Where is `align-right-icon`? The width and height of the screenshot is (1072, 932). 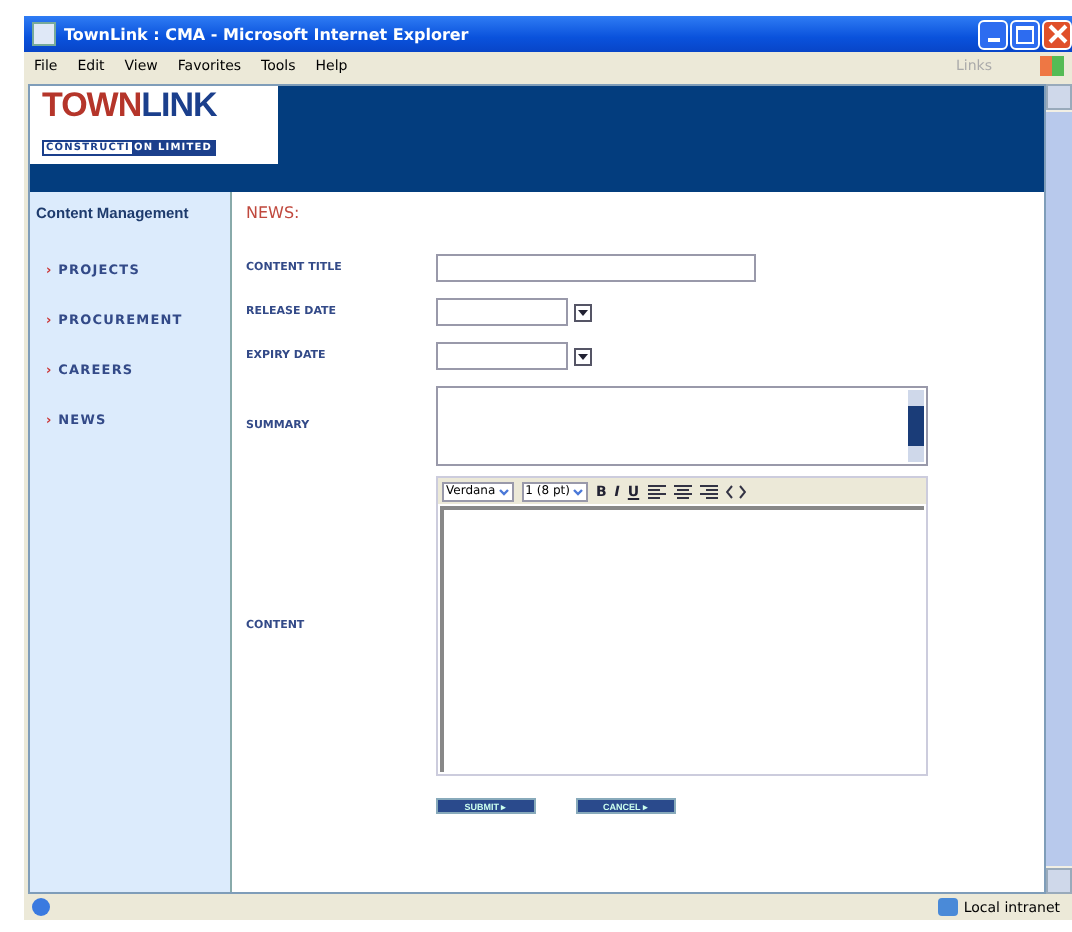
align-right-icon is located at coordinates (708, 491).